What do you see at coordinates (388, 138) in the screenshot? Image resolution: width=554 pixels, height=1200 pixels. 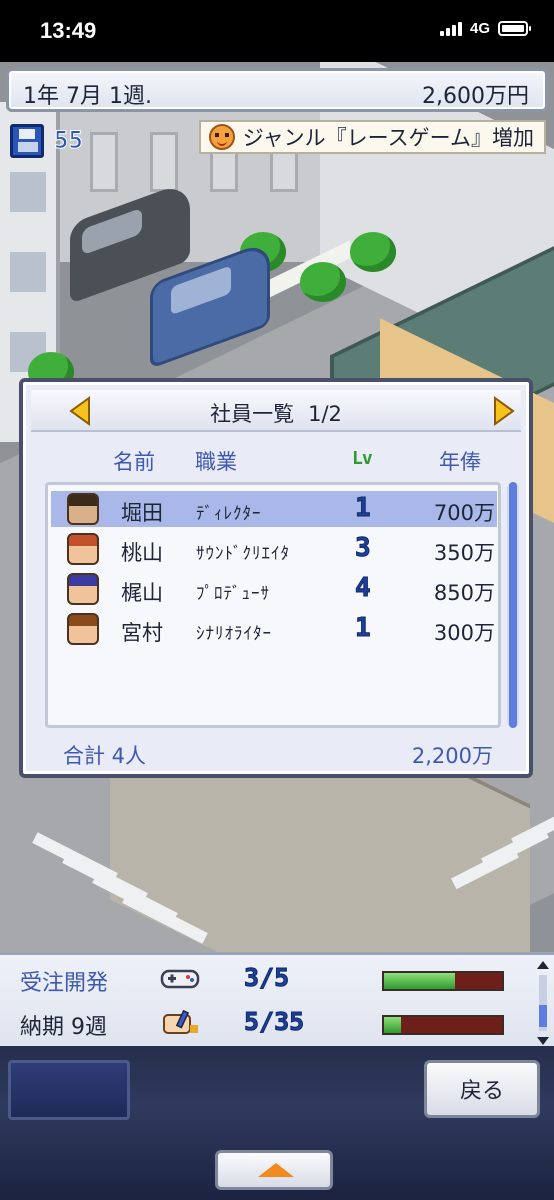 I see `news-text: ジャンル『レースゲーム』増加` at bounding box center [388, 138].